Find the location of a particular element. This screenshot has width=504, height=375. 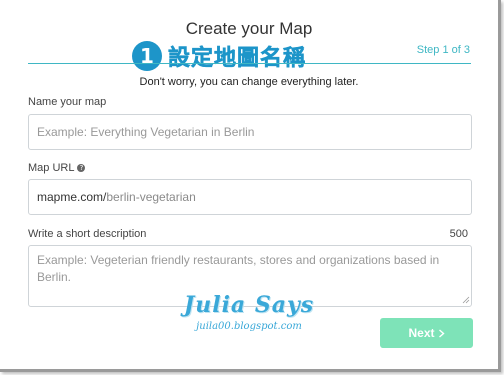

map-name-input is located at coordinates (250, 132).